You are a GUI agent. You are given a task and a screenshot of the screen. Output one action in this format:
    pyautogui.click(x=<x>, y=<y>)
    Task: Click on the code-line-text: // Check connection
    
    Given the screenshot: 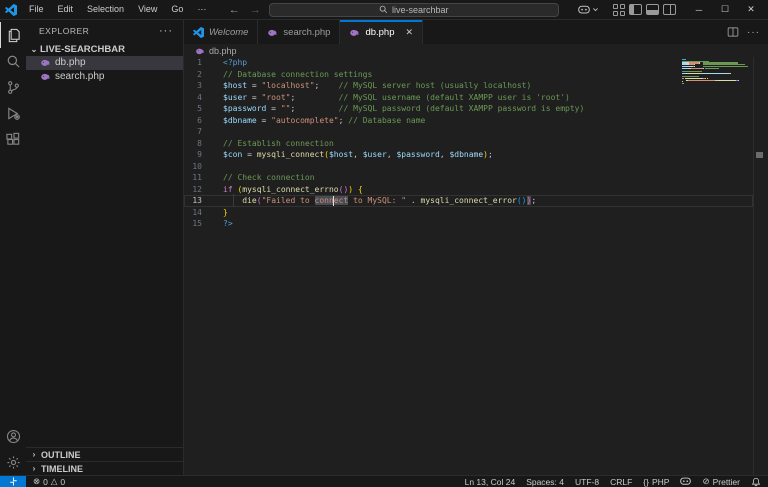 What is the action you would take?
    pyautogui.click(x=269, y=178)
    